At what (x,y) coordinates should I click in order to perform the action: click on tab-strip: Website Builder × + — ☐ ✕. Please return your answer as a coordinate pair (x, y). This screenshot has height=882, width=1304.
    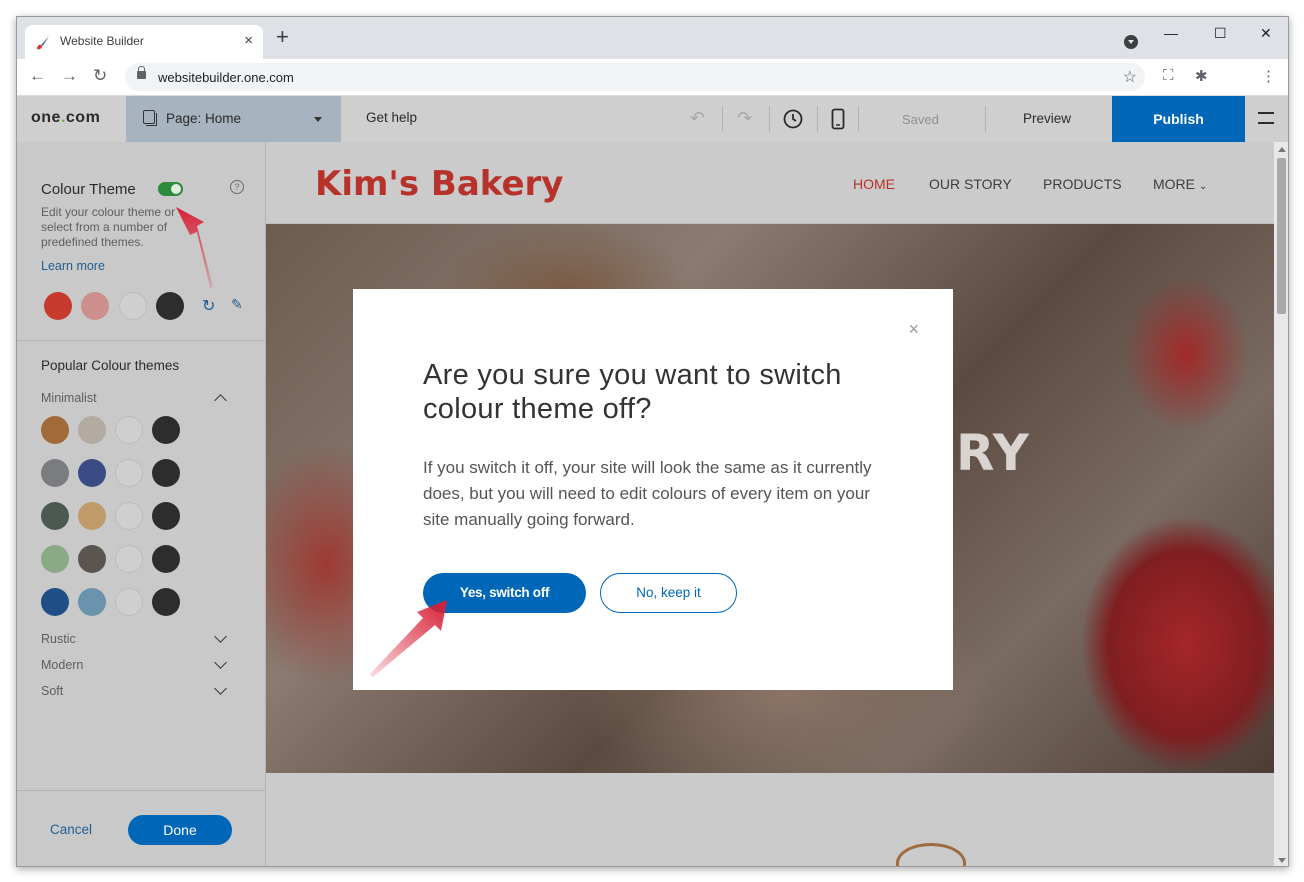
    Looking at the image, I should click on (652, 38).